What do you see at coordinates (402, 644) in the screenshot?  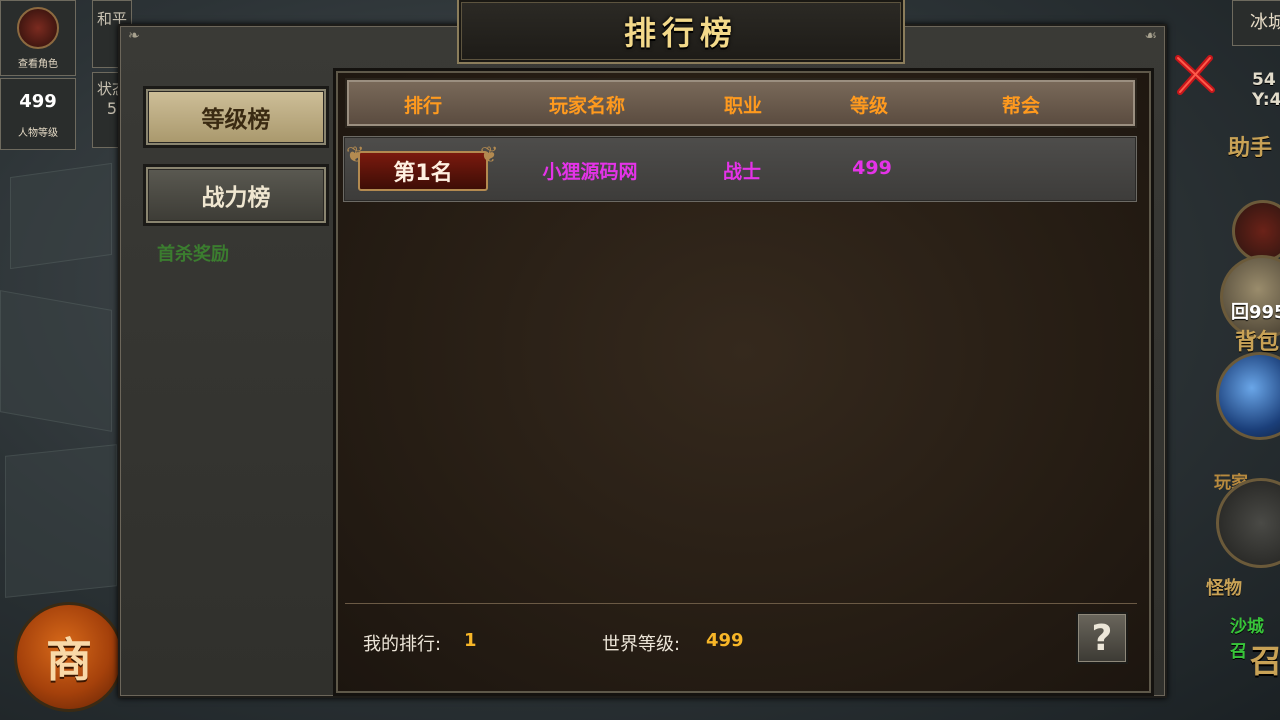 I see `my-rank-label: 我的排行:` at bounding box center [402, 644].